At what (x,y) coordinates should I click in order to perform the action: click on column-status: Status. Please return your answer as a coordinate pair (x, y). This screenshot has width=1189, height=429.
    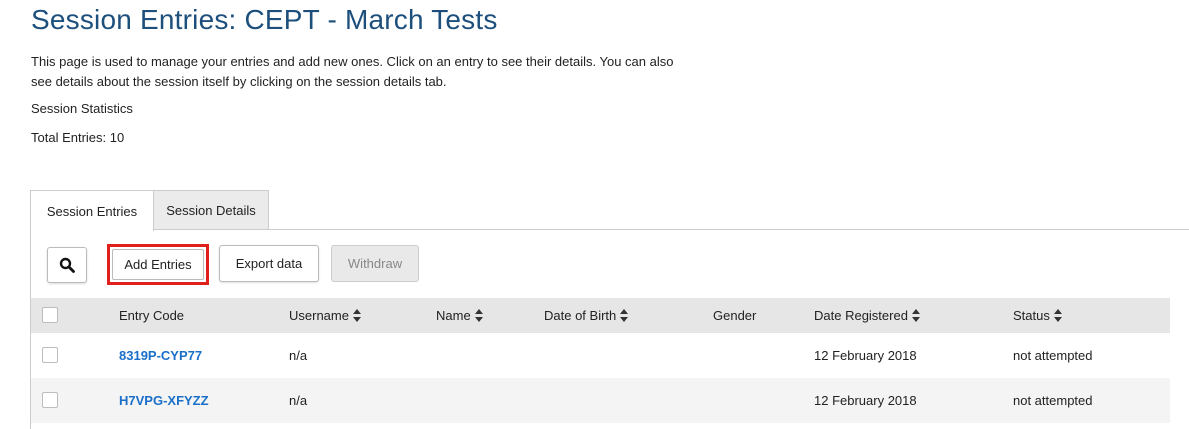
    Looking at the image, I should click on (1038, 315).